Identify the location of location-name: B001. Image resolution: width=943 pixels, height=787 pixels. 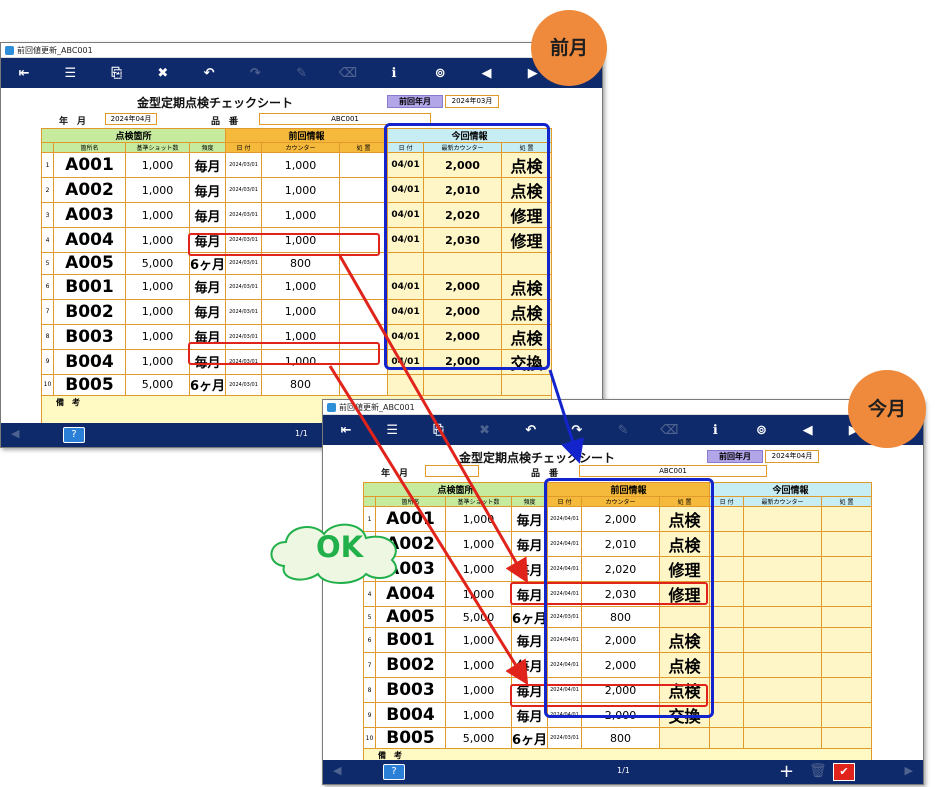
(410, 640).